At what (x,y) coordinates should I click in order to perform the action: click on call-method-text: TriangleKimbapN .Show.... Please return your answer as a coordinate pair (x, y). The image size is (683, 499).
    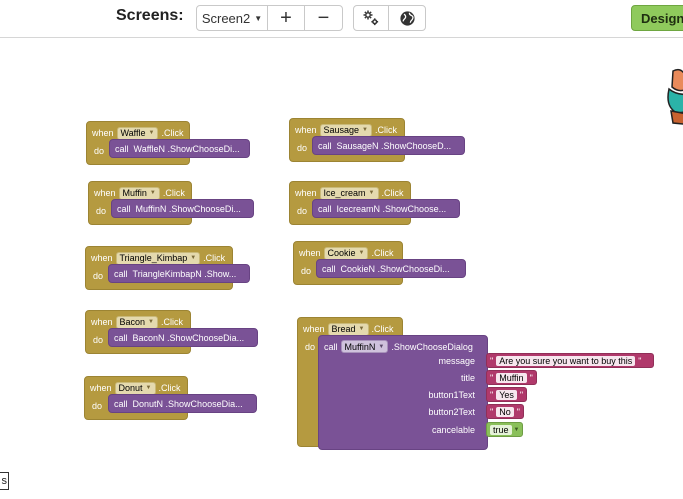
    Looking at the image, I should click on (184, 273).